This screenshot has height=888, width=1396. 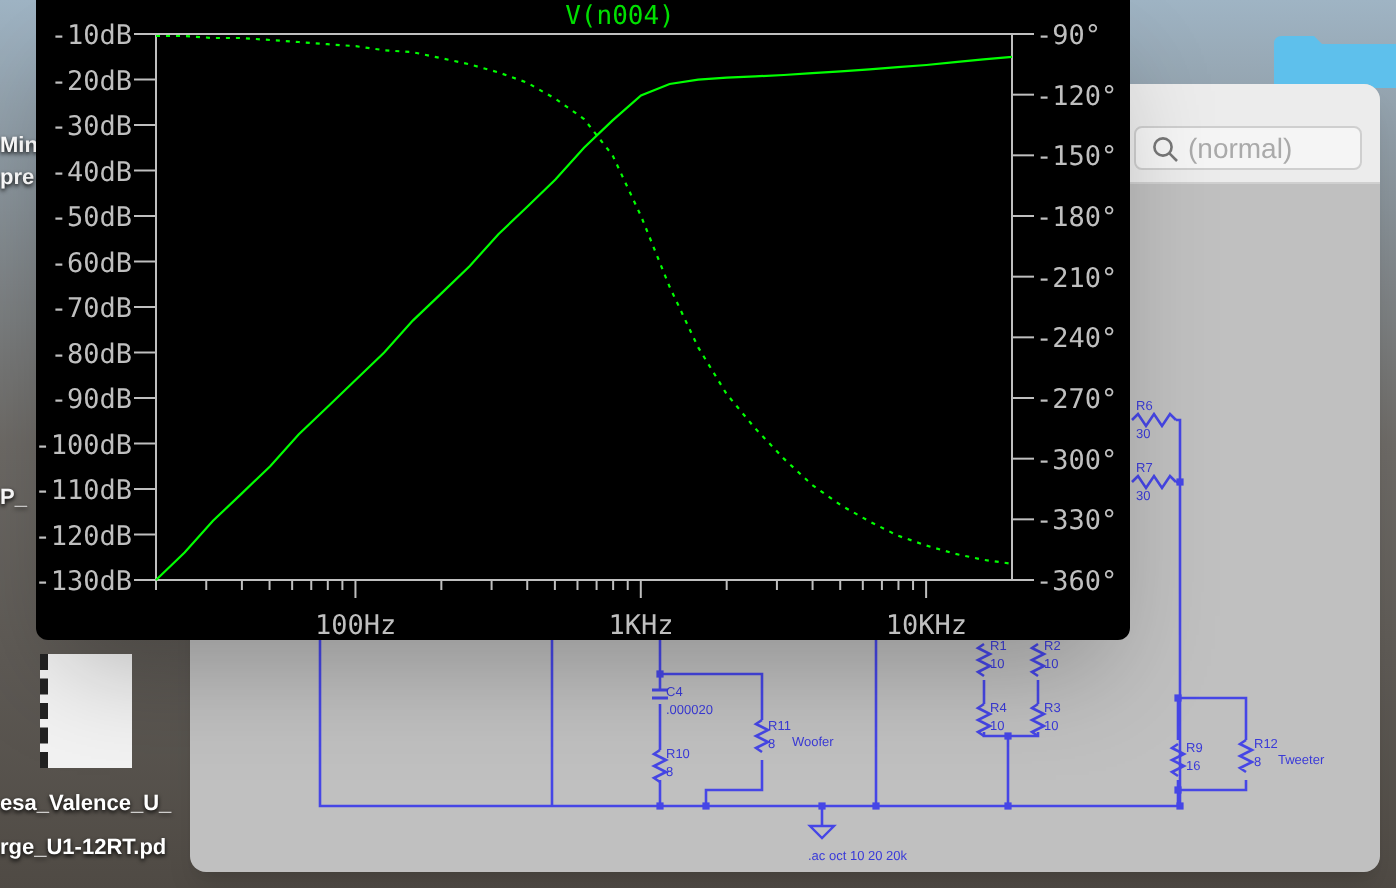 I want to click on y-axis-label: -30dB, so click(x=91, y=127).